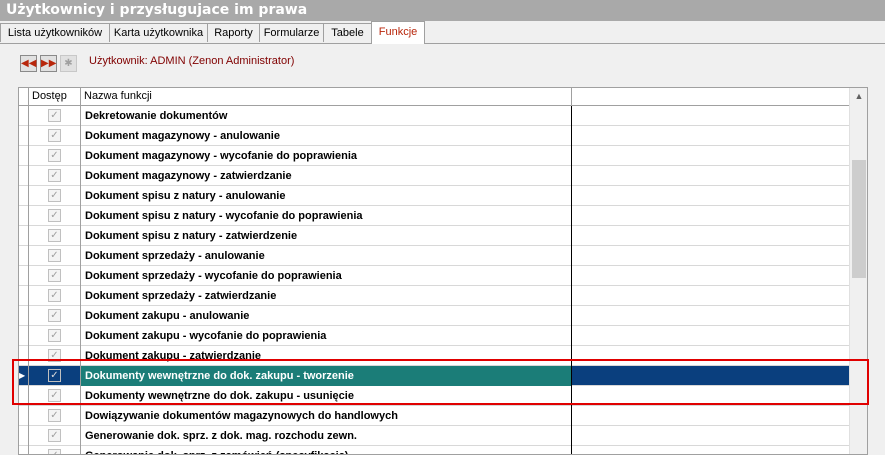 This screenshot has height=455, width=885. What do you see at coordinates (24, 96) in the screenshot?
I see `header-indicator` at bounding box center [24, 96].